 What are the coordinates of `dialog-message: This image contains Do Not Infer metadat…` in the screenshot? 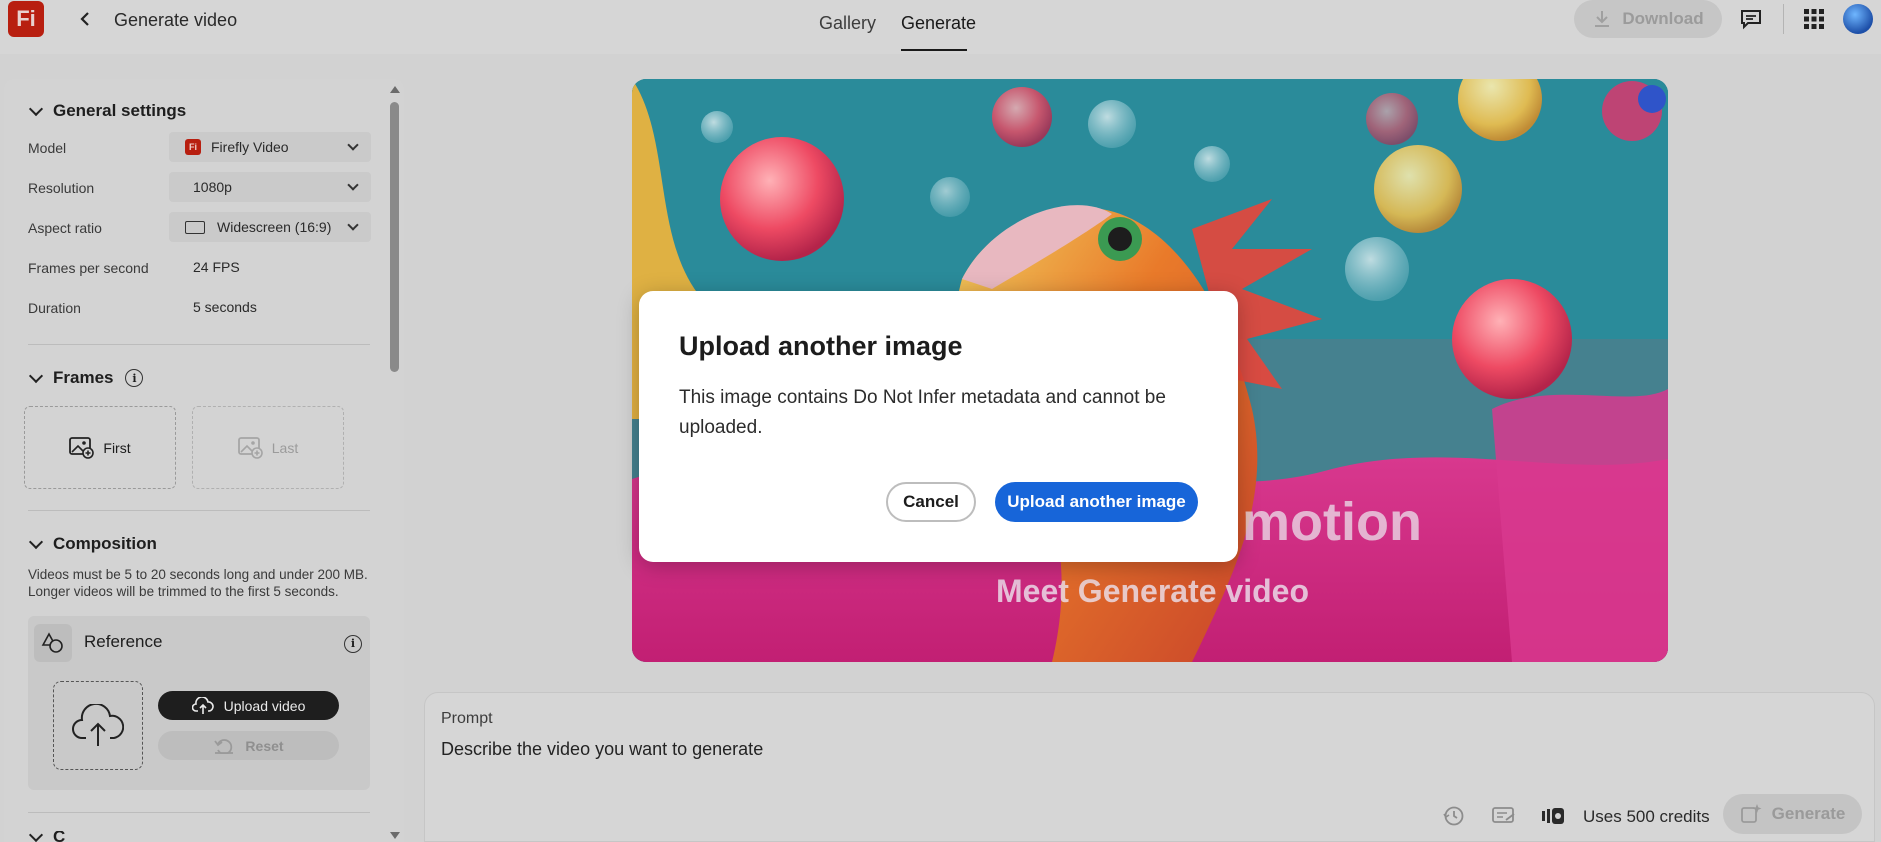 It's located at (922, 412).